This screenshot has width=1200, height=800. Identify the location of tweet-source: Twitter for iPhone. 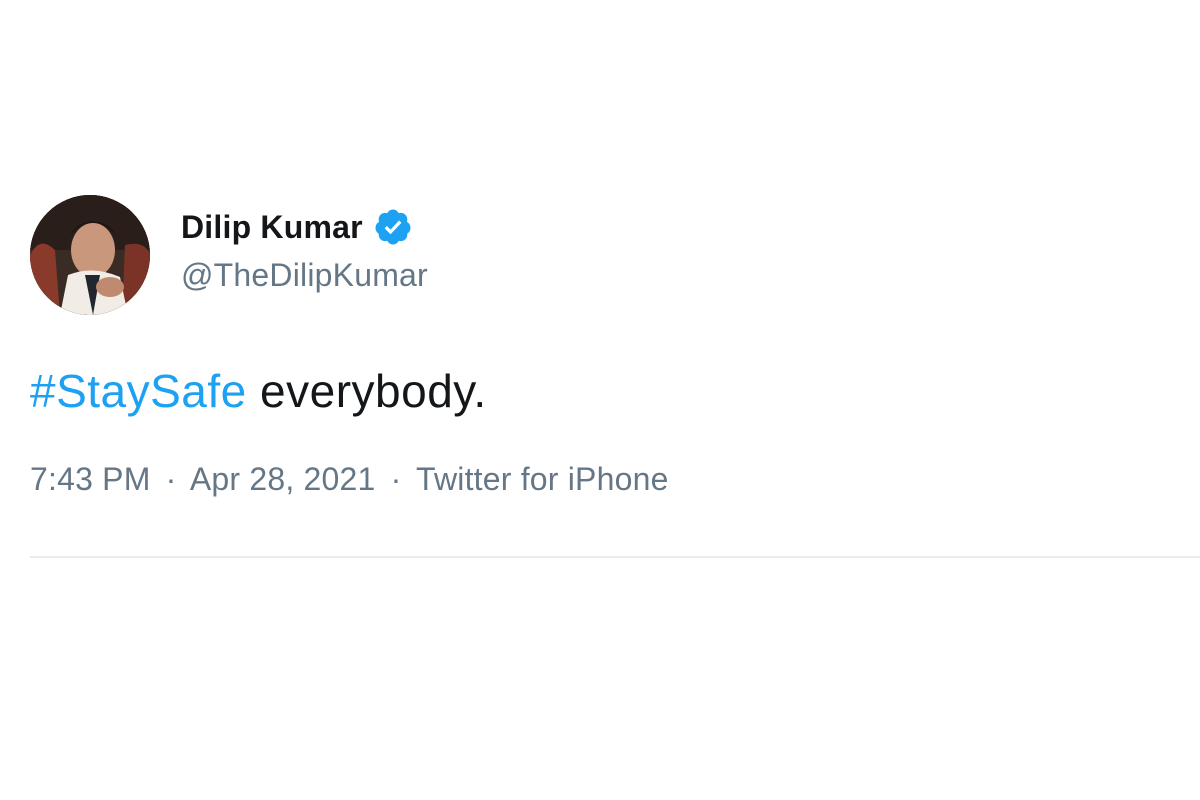
(542, 479).